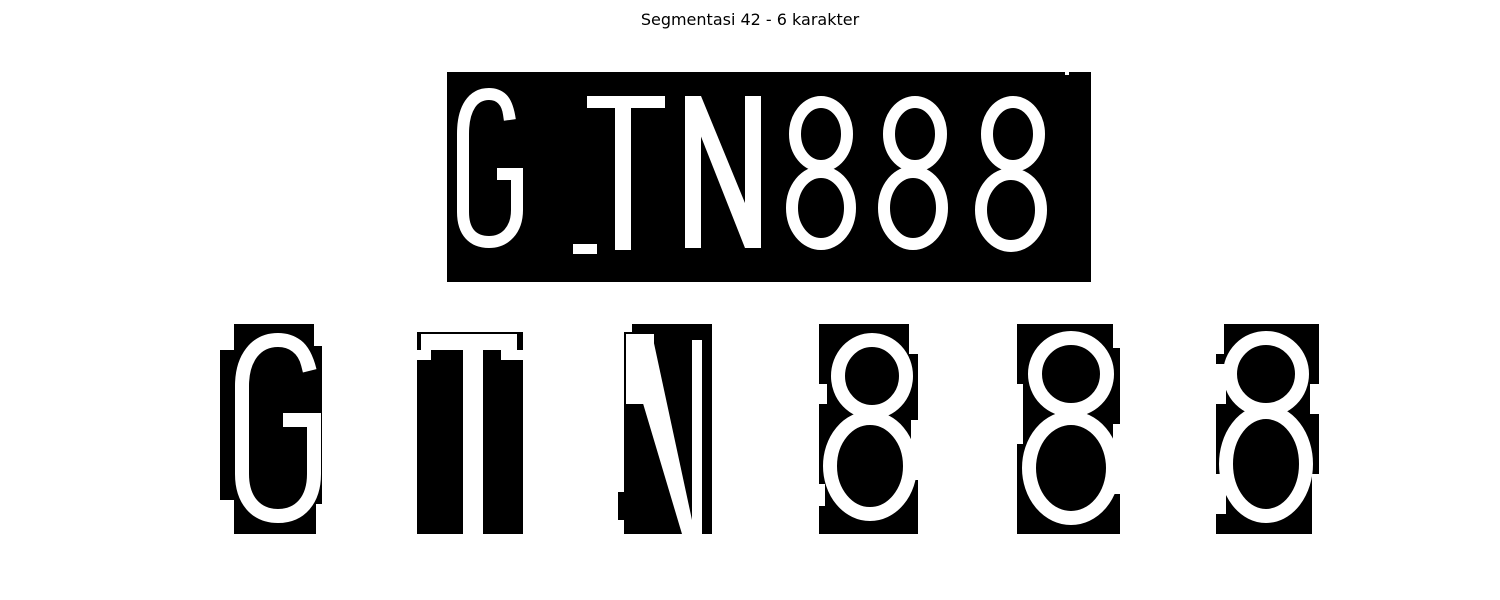 This screenshot has width=1500, height=600. I want to click on figure-title: Segmentasi 42 - 6 karakter, so click(750, 19).